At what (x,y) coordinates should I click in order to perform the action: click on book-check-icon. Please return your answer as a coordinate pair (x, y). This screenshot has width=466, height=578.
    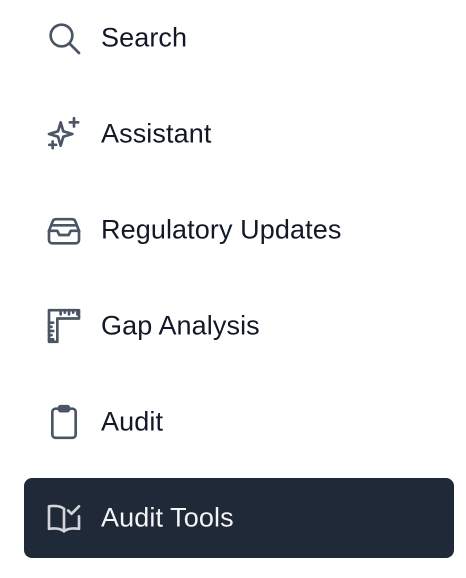
    Looking at the image, I should click on (64, 518).